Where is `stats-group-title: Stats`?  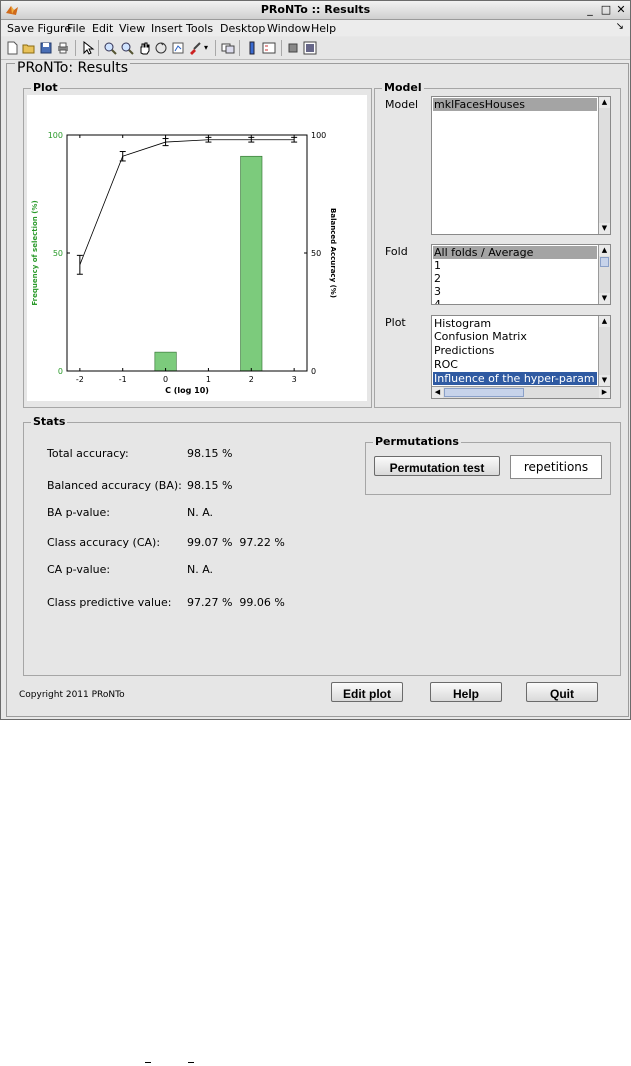
stats-group-title: Stats is located at coordinates (49, 421).